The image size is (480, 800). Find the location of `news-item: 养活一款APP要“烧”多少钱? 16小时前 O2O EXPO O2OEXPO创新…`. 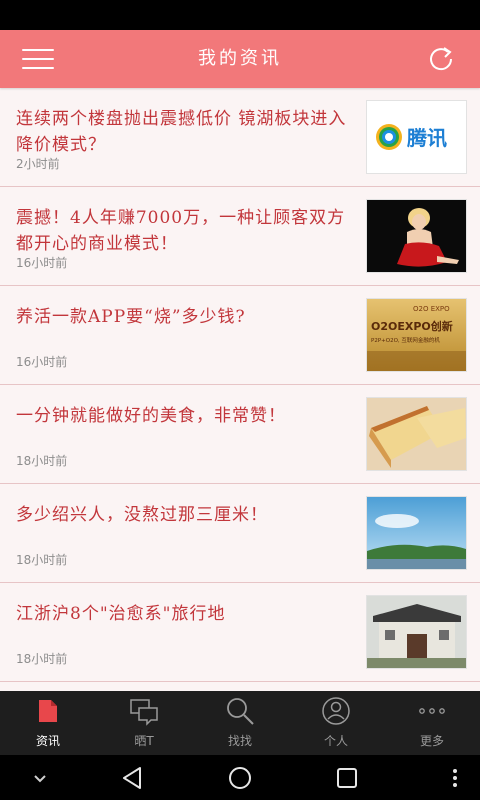

news-item: 养活一款APP要“烧”多少钱? 16小时前 O2O EXPO O2OEXPO创新… is located at coordinates (240, 335).